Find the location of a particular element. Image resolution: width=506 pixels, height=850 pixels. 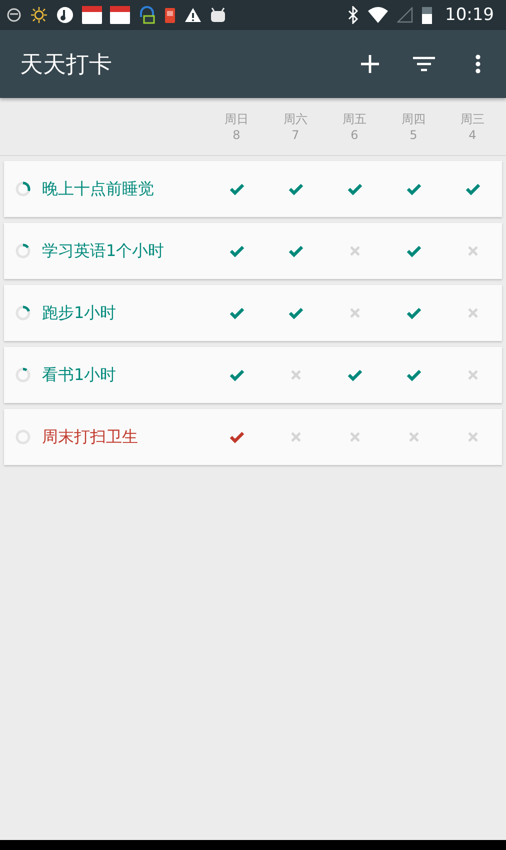

plus-icon is located at coordinates (370, 64).